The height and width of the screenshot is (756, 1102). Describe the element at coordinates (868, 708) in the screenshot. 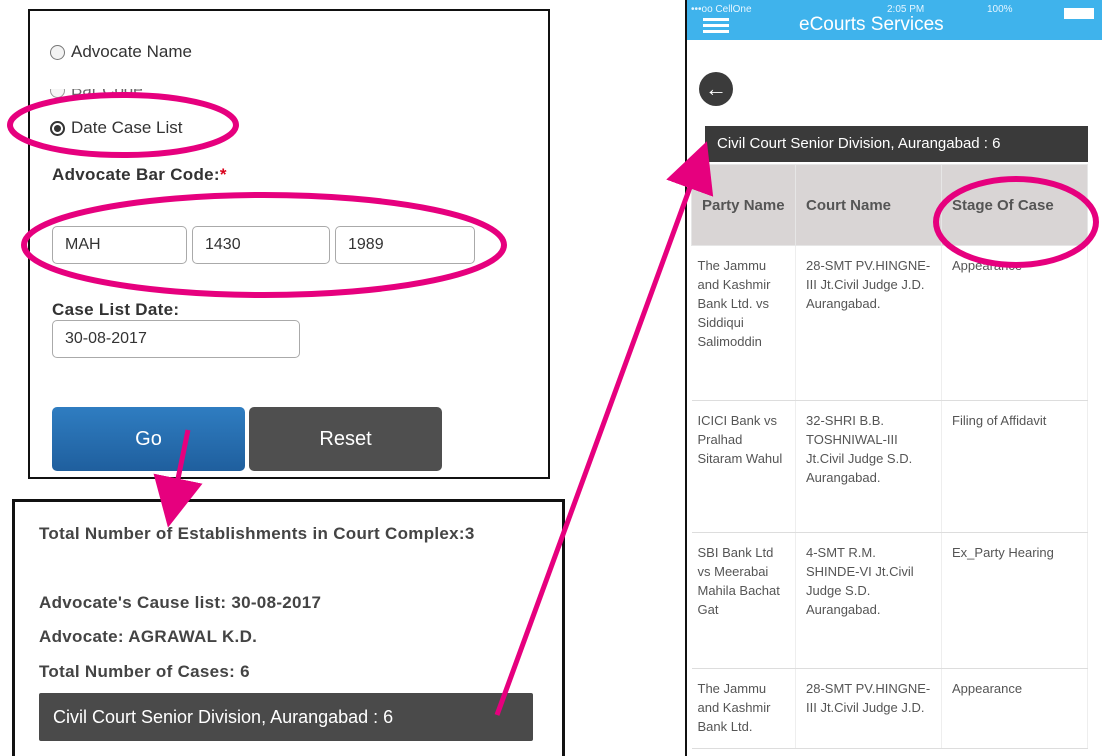

I see `court-cell: 28-SMT PV.HINGNE-III Jt.Civil Judge J.D.` at that location.